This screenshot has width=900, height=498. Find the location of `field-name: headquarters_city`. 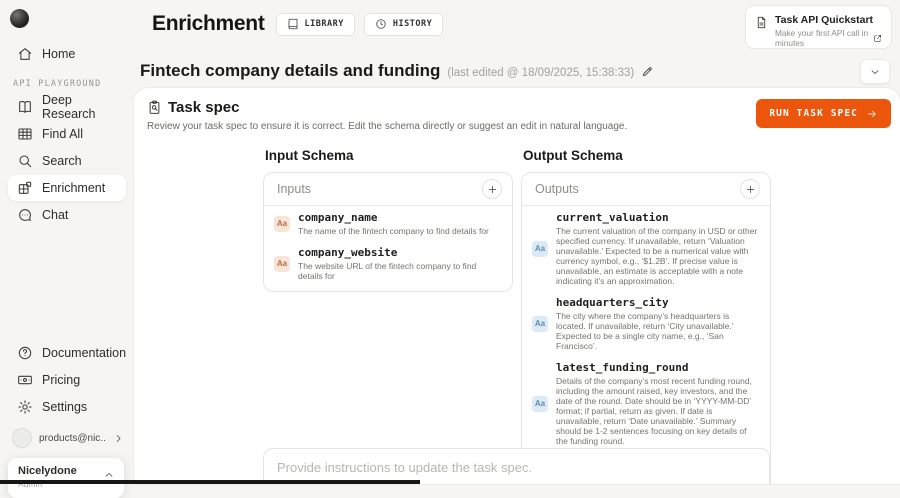

field-name: headquarters_city is located at coordinates (612, 302).